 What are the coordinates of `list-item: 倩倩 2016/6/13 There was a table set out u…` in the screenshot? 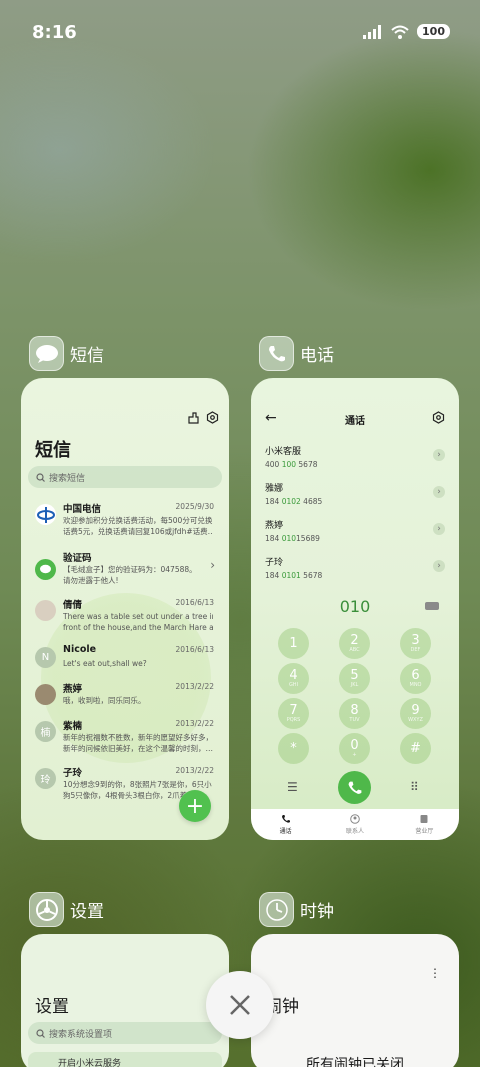 It's located at (125, 617).